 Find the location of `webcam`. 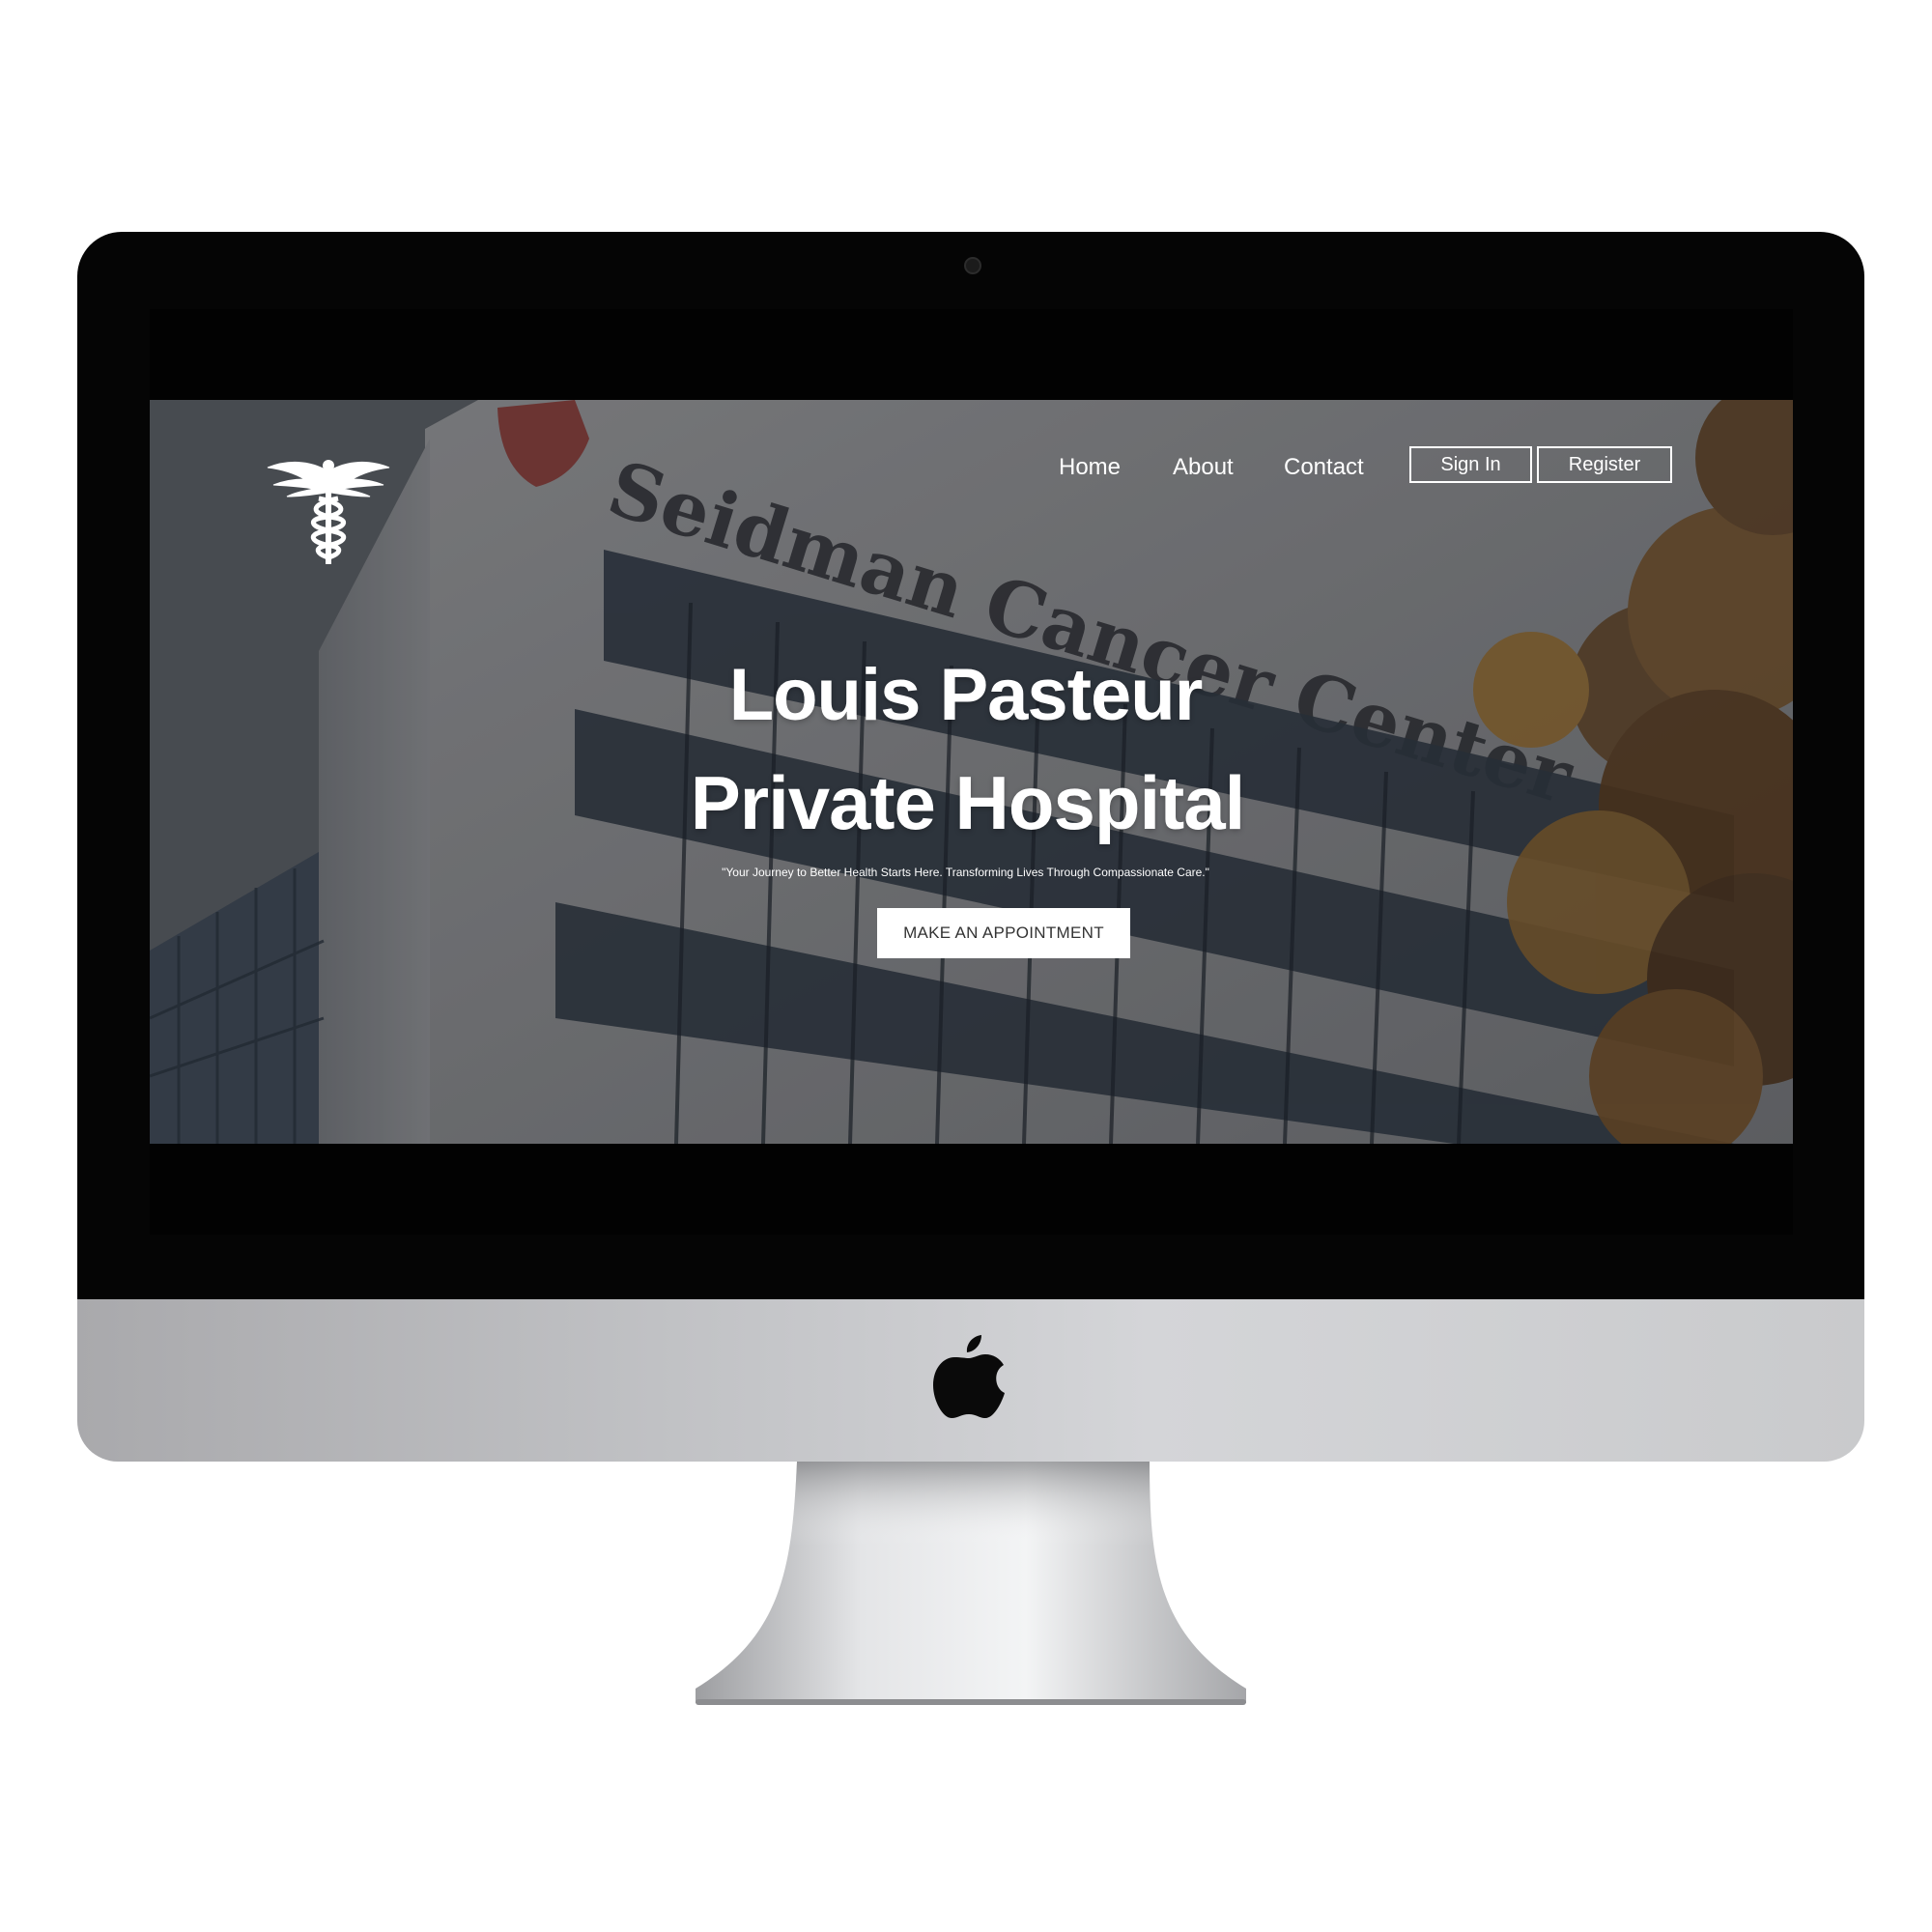

webcam is located at coordinates (972, 265).